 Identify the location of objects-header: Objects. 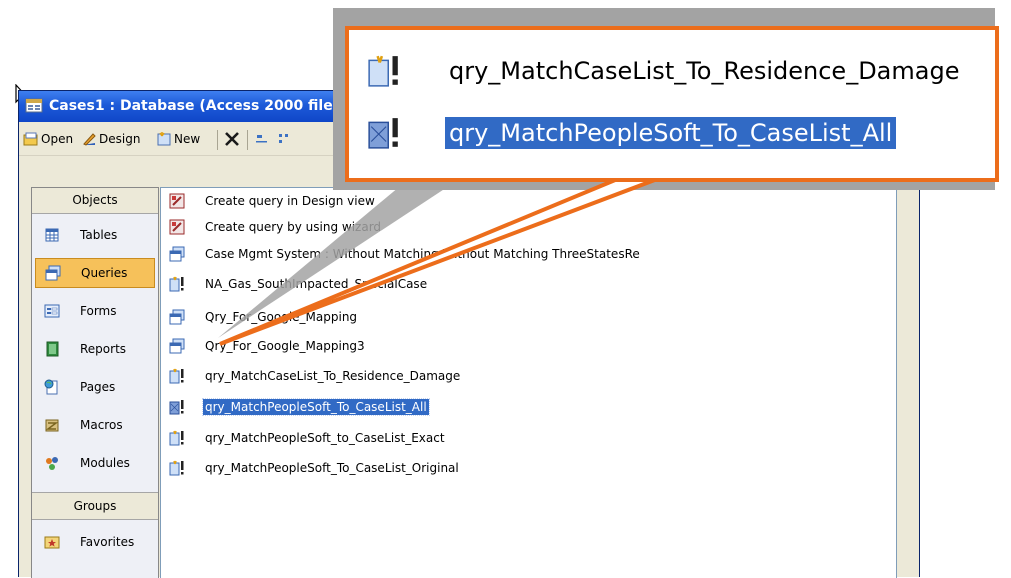
(95, 201).